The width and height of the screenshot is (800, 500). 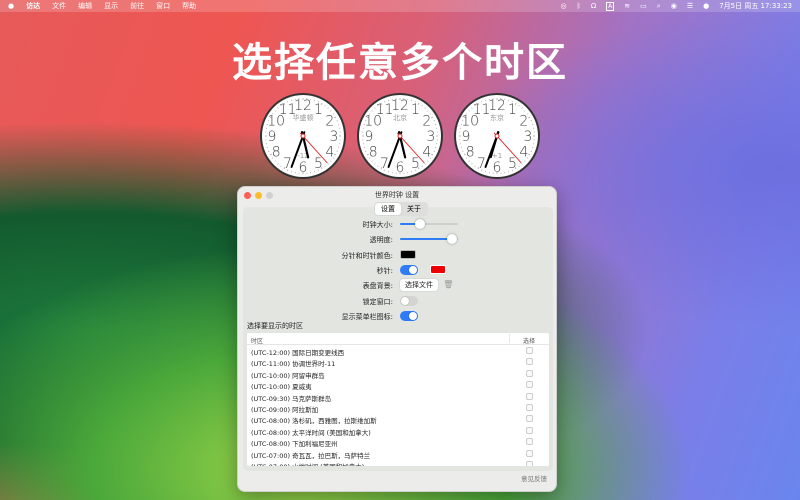 What do you see at coordinates (429, 224) in the screenshot?
I see `clock-size-slider` at bounding box center [429, 224].